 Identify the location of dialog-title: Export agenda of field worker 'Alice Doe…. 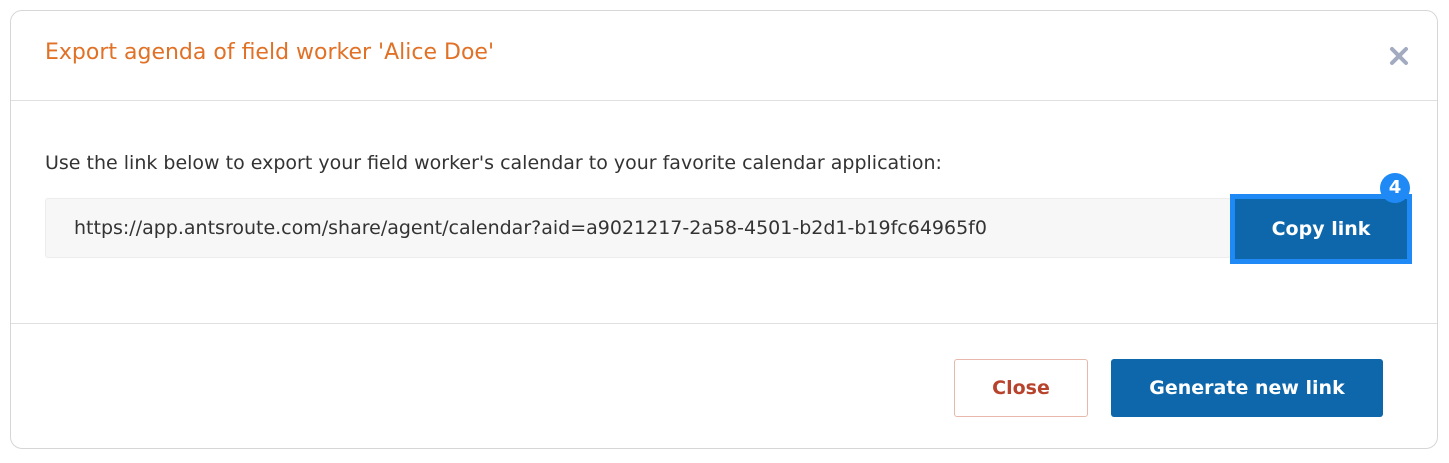
(269, 52).